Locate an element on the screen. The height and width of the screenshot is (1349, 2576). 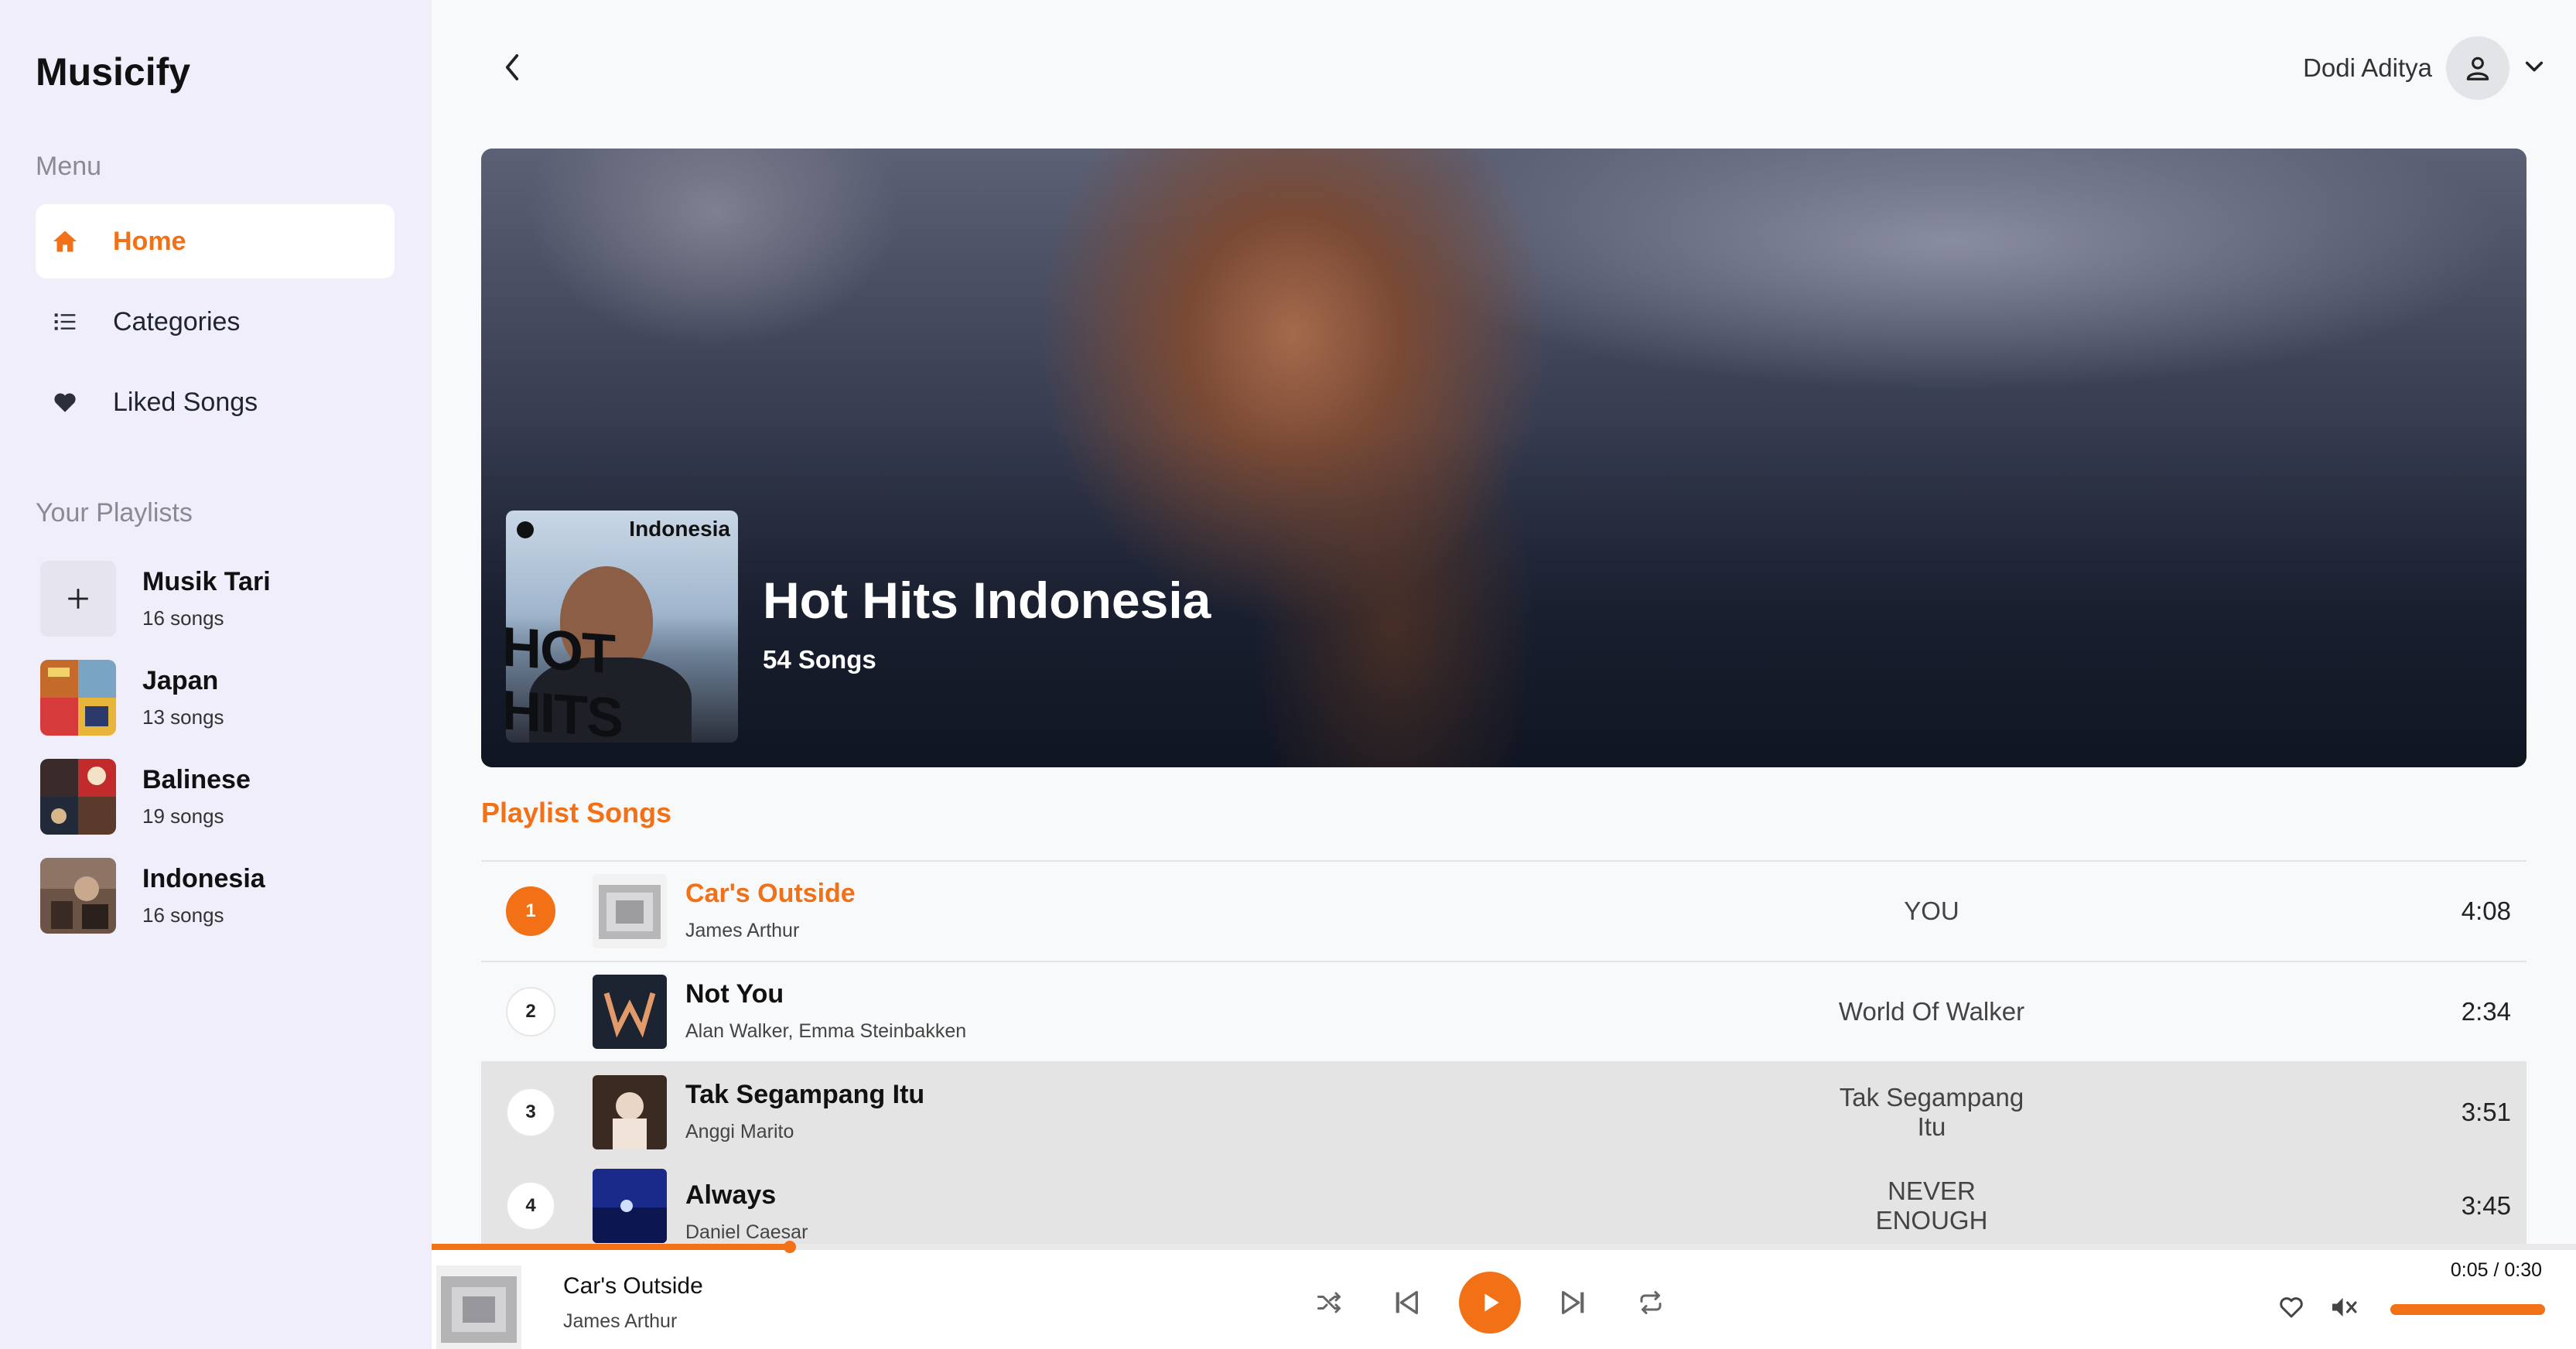
now-playing-artist: James Arthur is located at coordinates (620, 1321).